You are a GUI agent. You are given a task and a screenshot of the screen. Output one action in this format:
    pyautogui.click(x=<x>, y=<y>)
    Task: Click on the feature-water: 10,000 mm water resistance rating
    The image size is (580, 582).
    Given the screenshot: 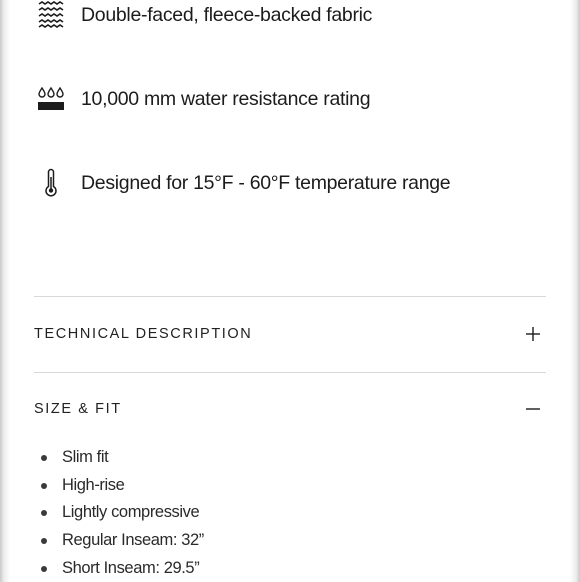 What is the action you would take?
    pyautogui.click(x=202, y=99)
    